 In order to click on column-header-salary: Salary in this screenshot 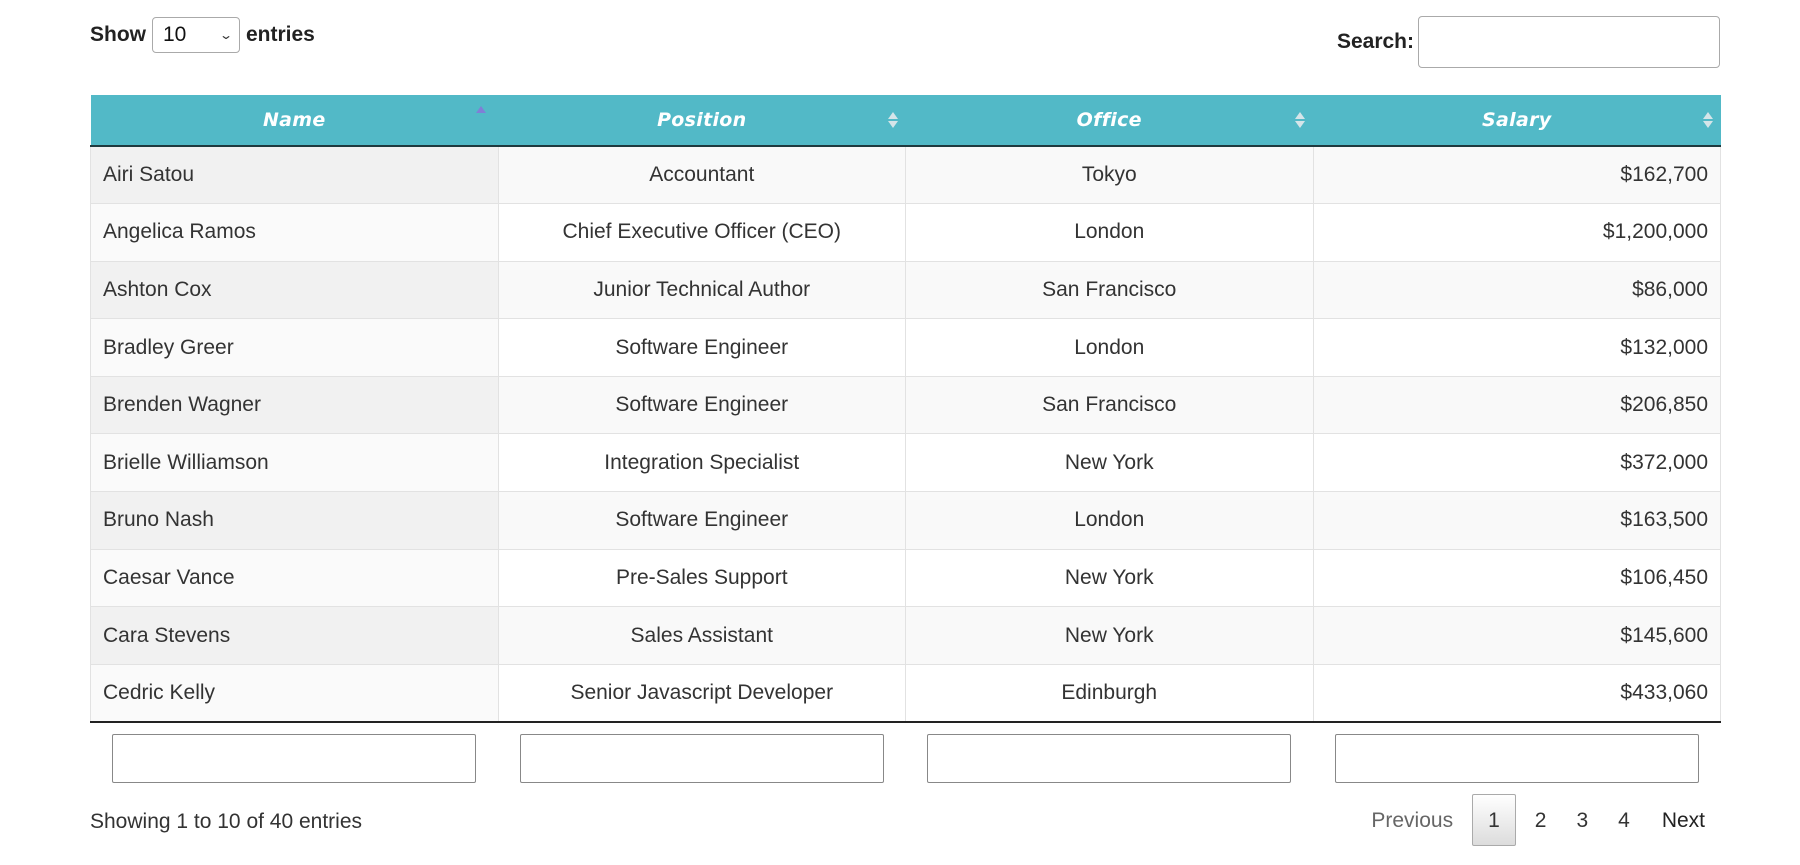, I will do `click(1517, 121)`.